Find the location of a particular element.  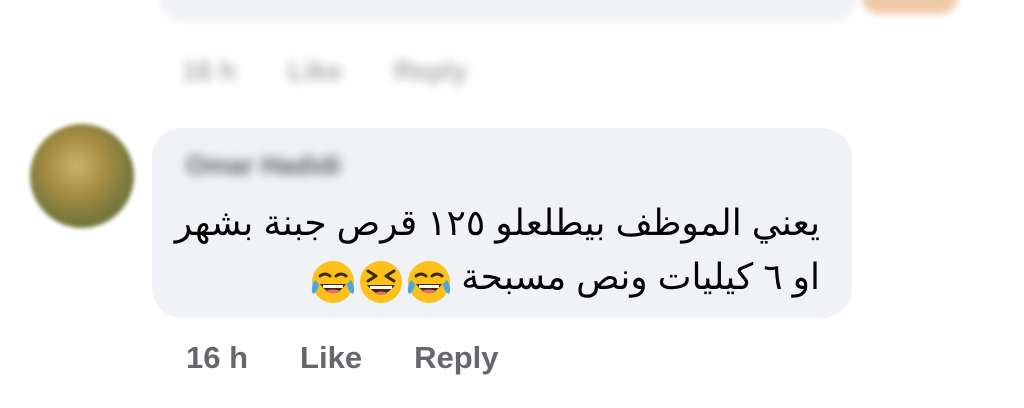

emoji-group is located at coordinates (381, 279).